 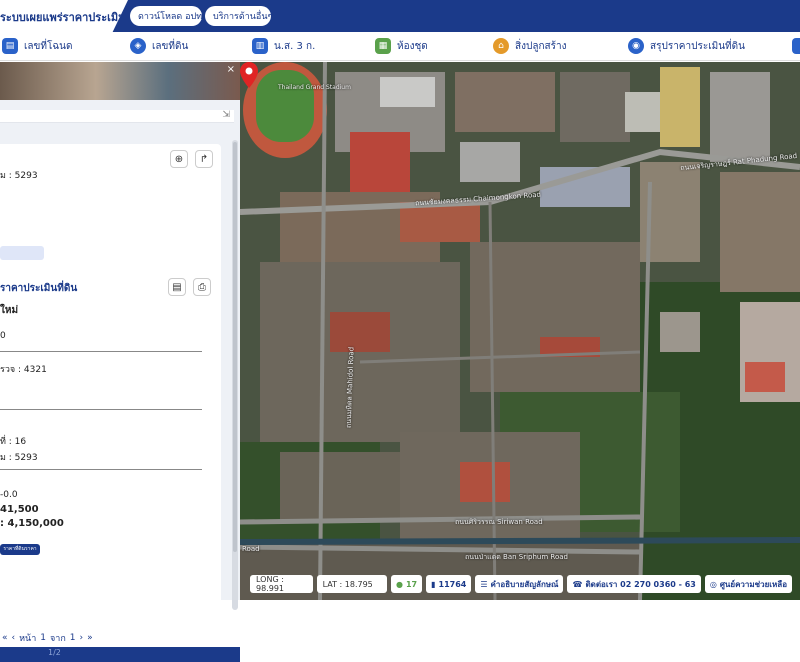 I want to click on visit-count: 11764, so click(x=452, y=584).